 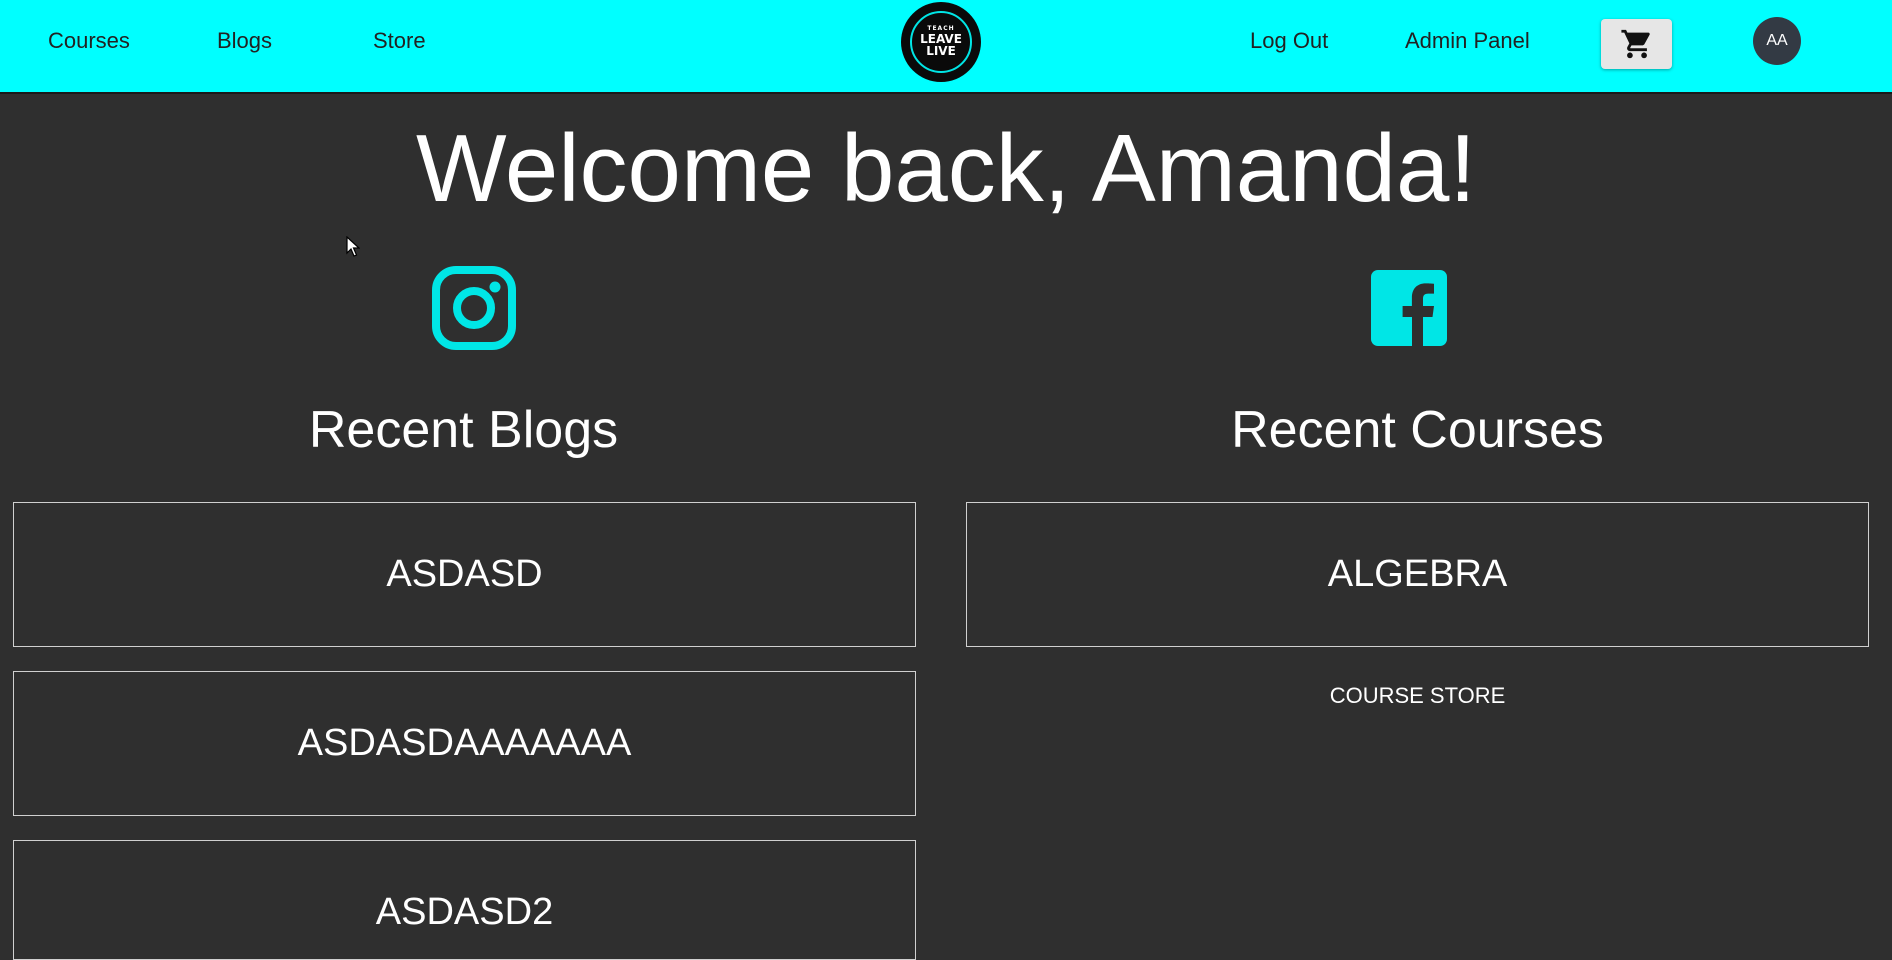 I want to click on instagram-link, so click(x=474, y=310).